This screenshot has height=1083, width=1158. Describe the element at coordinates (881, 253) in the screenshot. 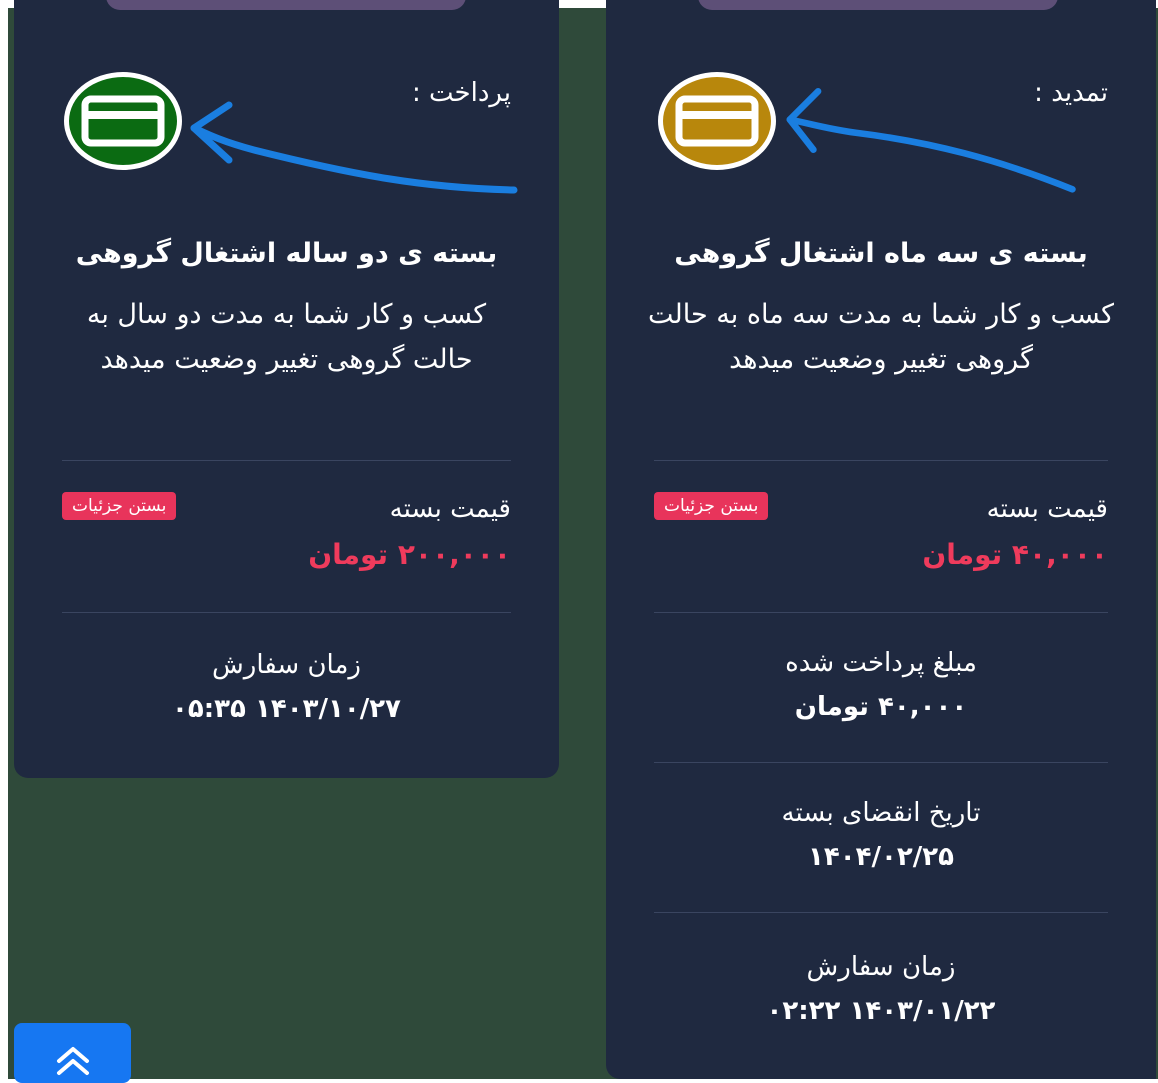

I see `package-title: بسته ی سه ماه اشتغال گروهی` at that location.